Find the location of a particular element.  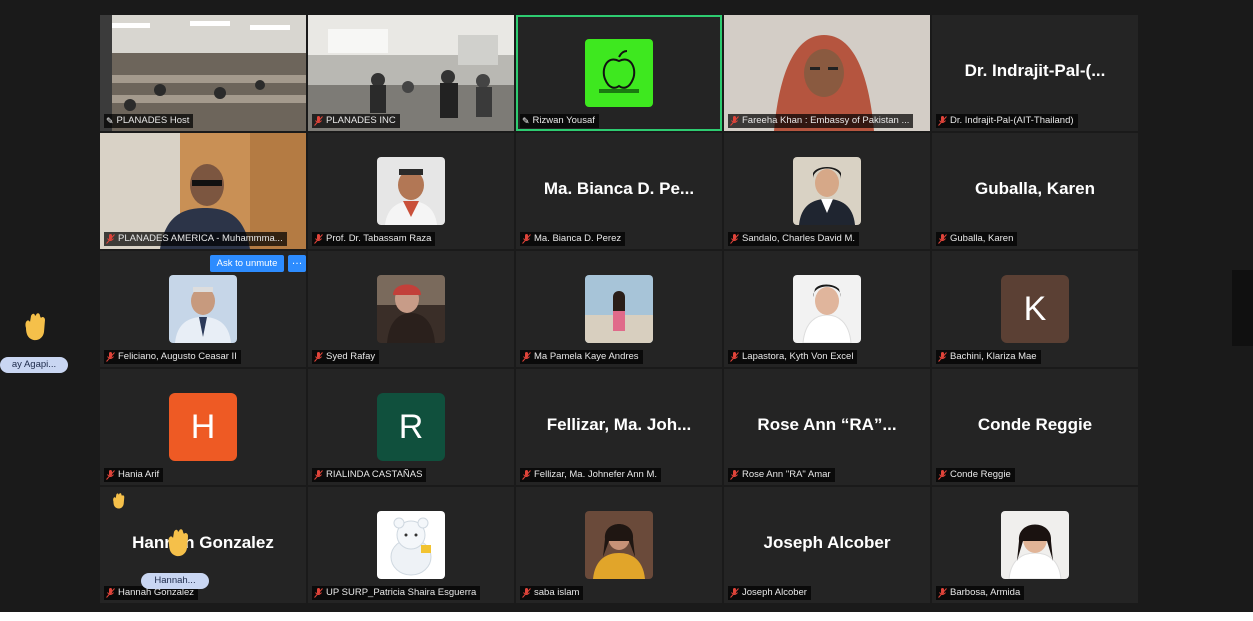

participant-name: Hania Arif is located at coordinates (134, 475).